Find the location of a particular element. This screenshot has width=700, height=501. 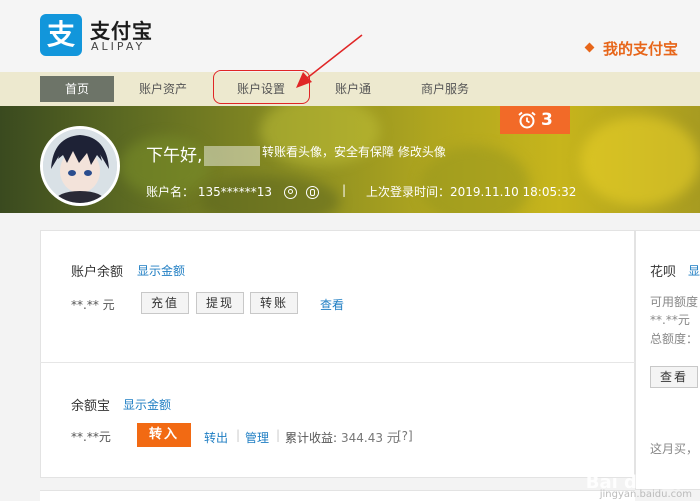

transfer-out-link: 转出 is located at coordinates (216, 437).